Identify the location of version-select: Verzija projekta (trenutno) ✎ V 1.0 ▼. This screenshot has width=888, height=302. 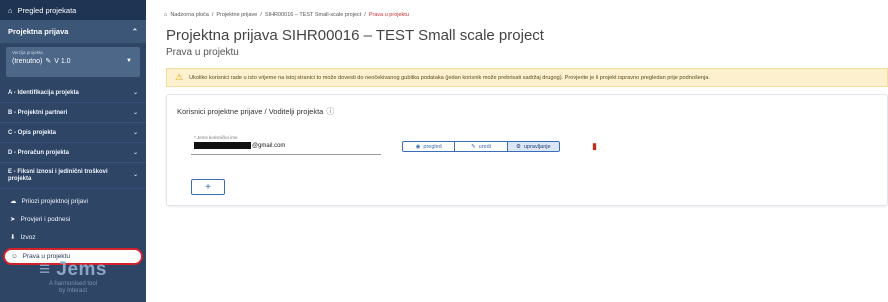
(73, 62).